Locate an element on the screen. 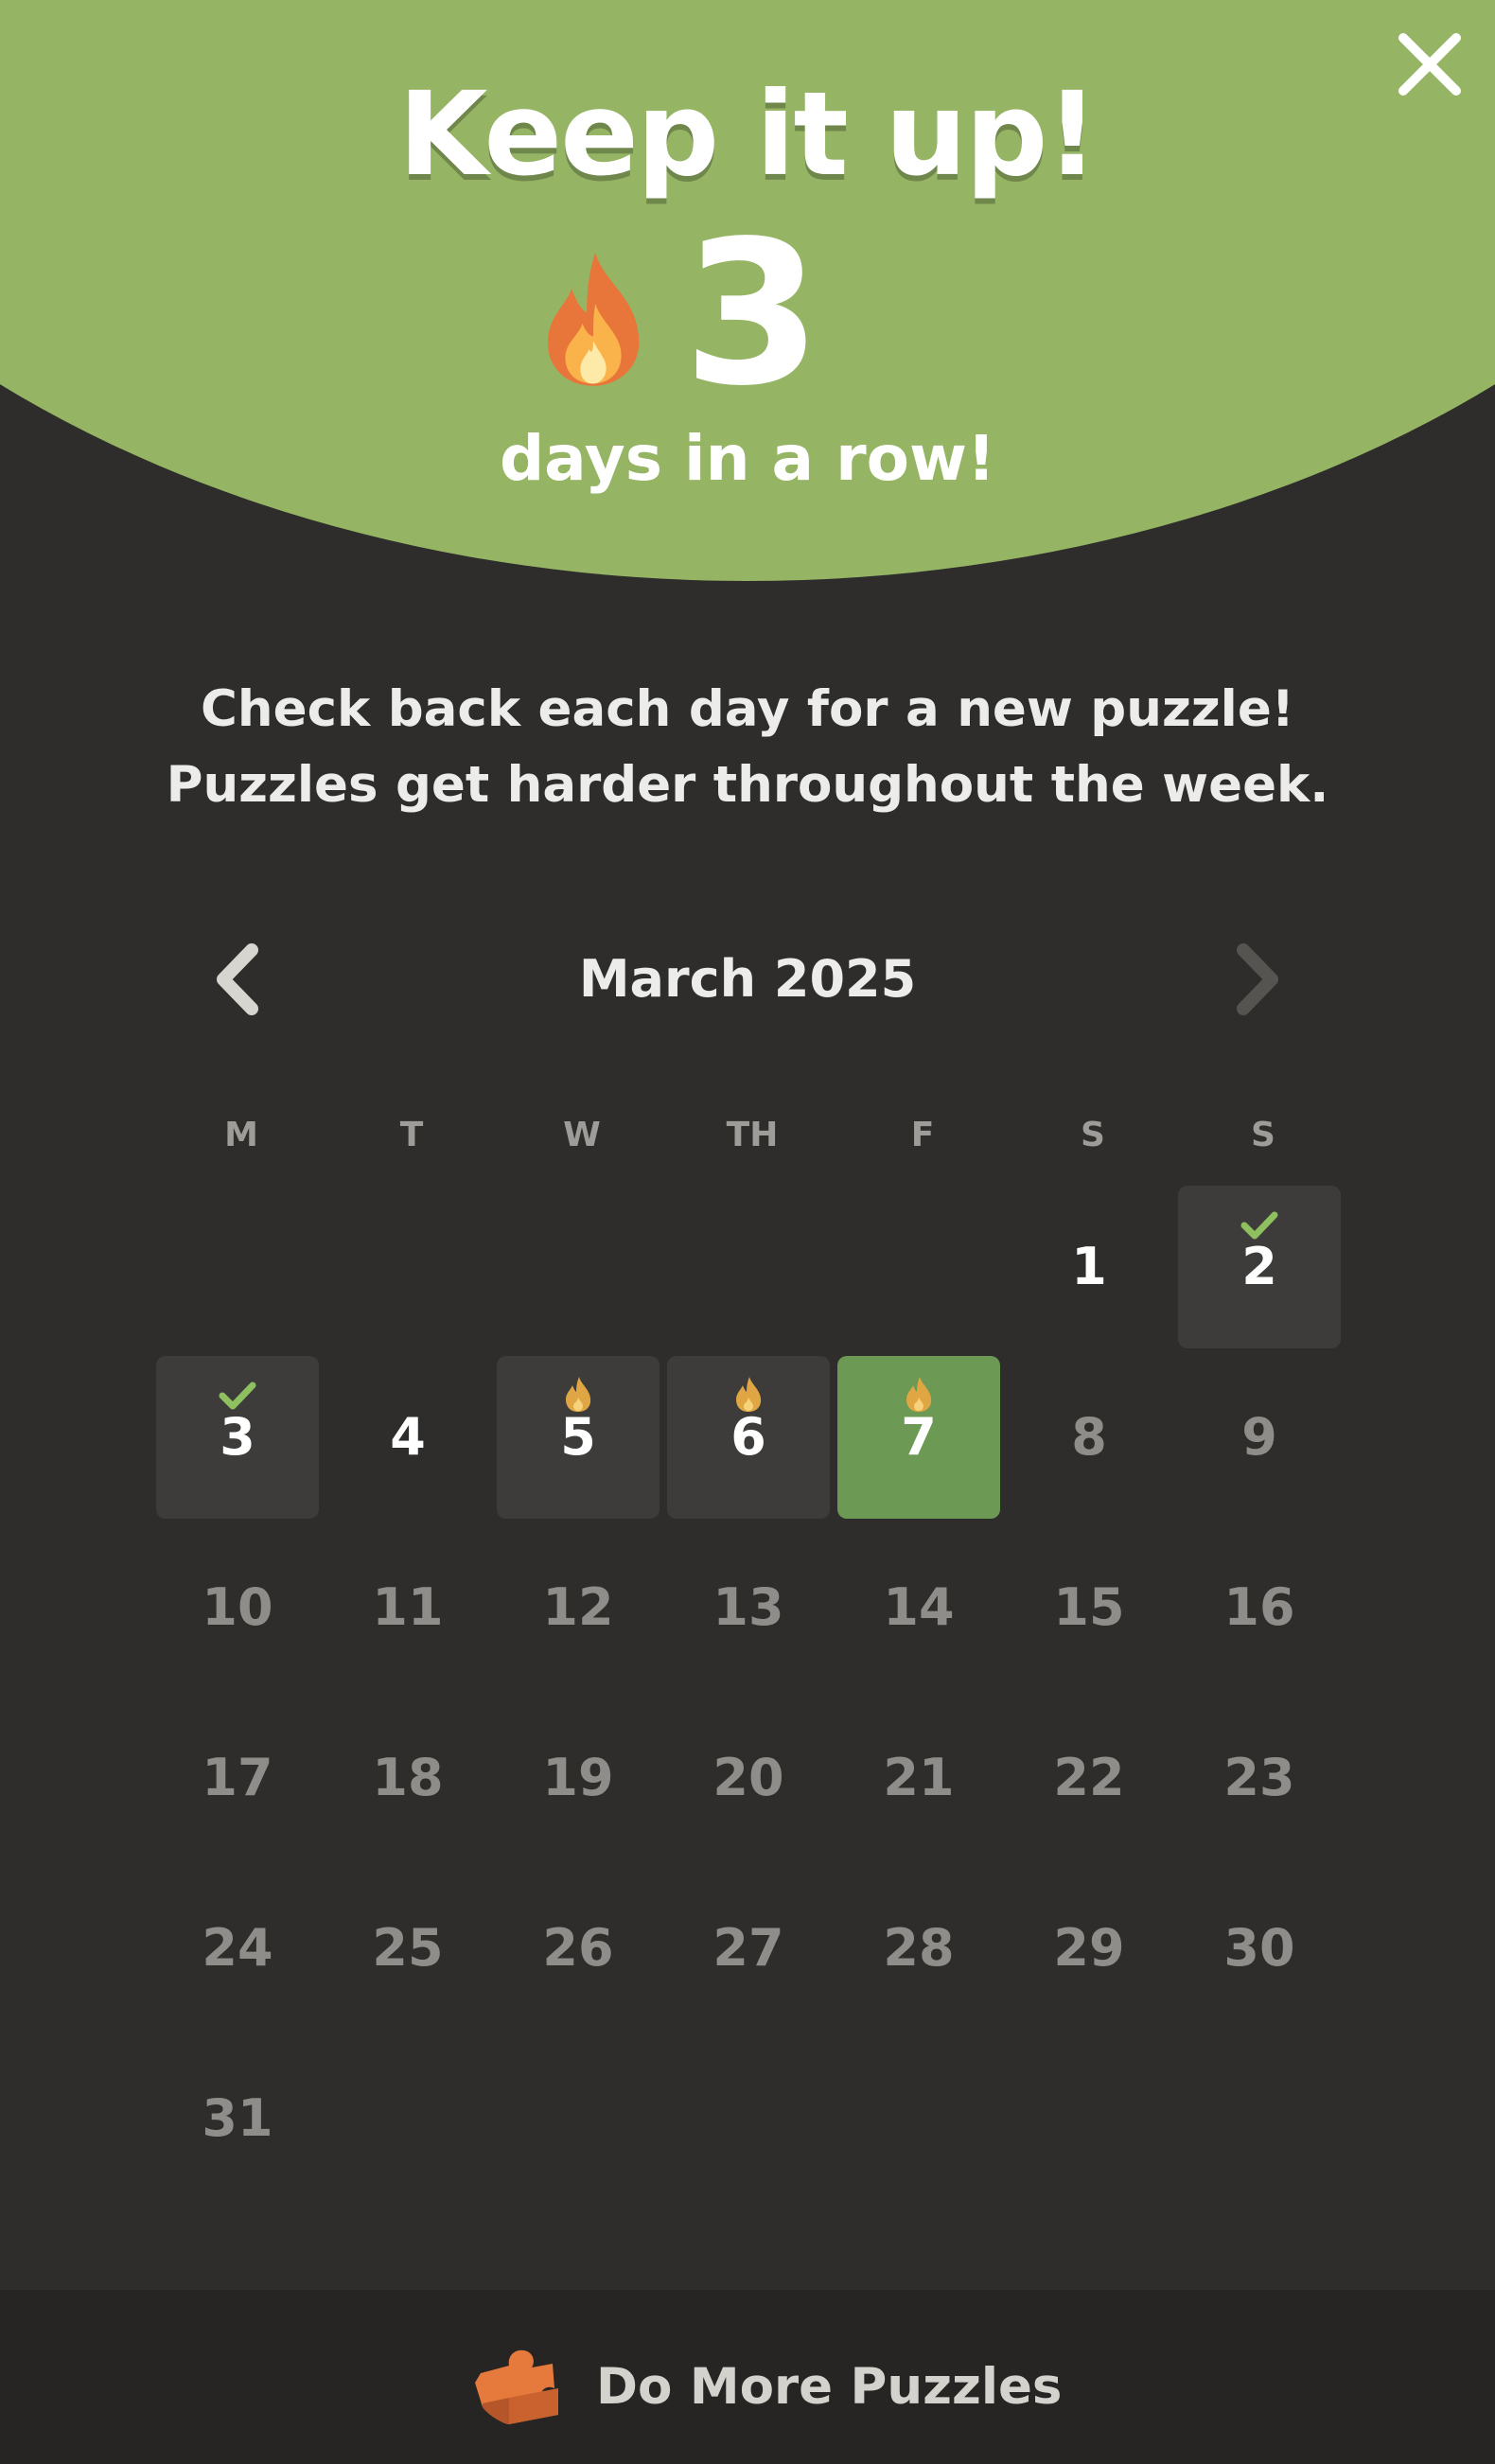  weekday-header: M T W TH F S S is located at coordinates (747, 1135).